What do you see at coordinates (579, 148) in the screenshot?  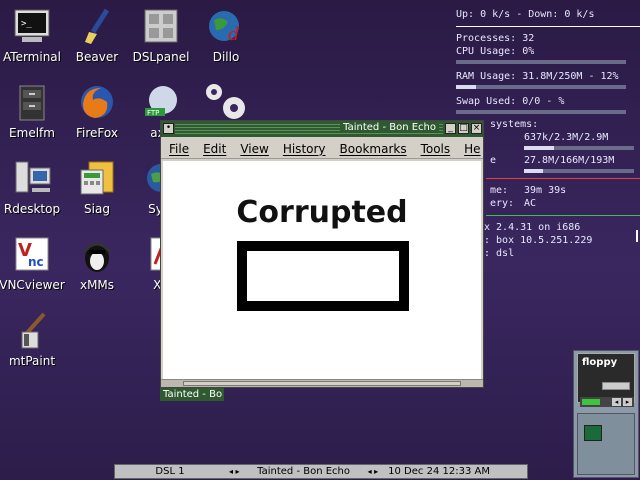 I see `fs-root-bar` at bounding box center [579, 148].